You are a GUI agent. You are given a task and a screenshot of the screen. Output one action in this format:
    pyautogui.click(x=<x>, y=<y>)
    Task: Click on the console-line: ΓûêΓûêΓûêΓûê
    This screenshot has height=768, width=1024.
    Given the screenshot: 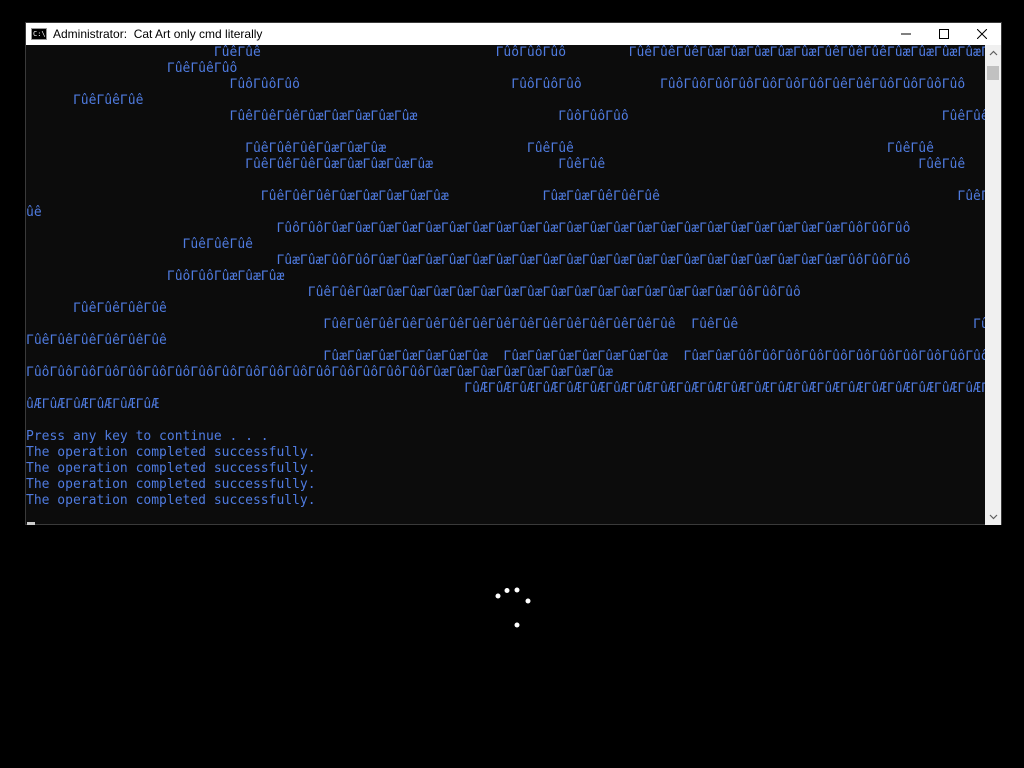 What is the action you would take?
    pyautogui.click(x=96, y=308)
    